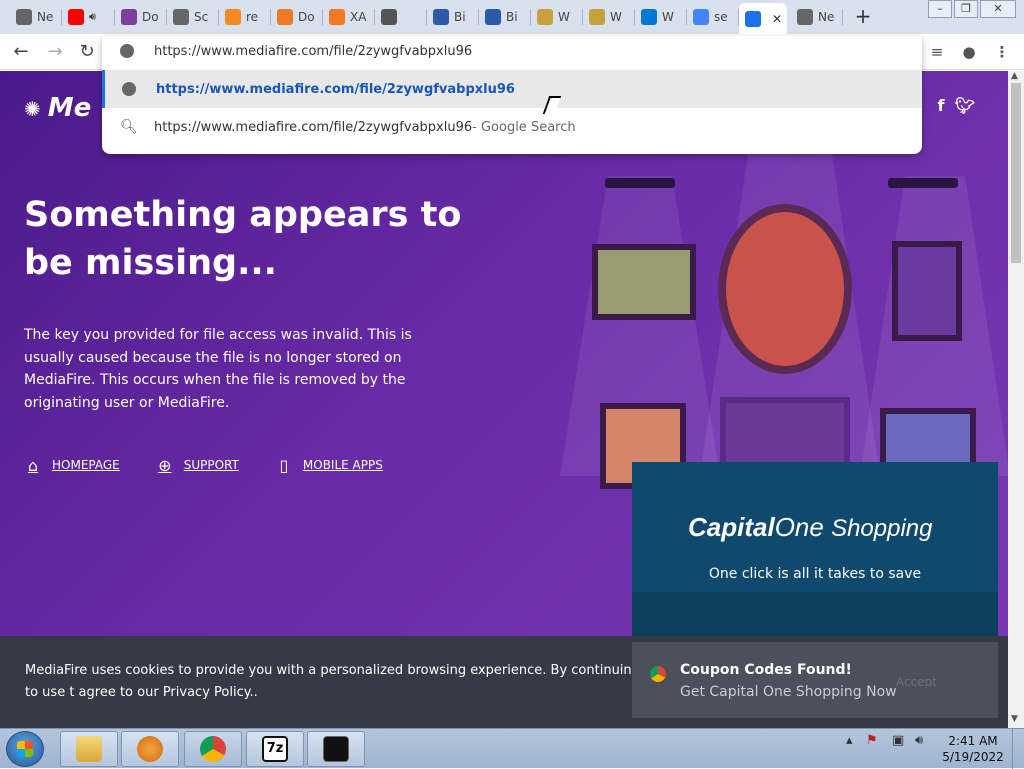  Describe the element at coordinates (777, 19) in the screenshot. I see `close-tab-icon: ✕` at that location.